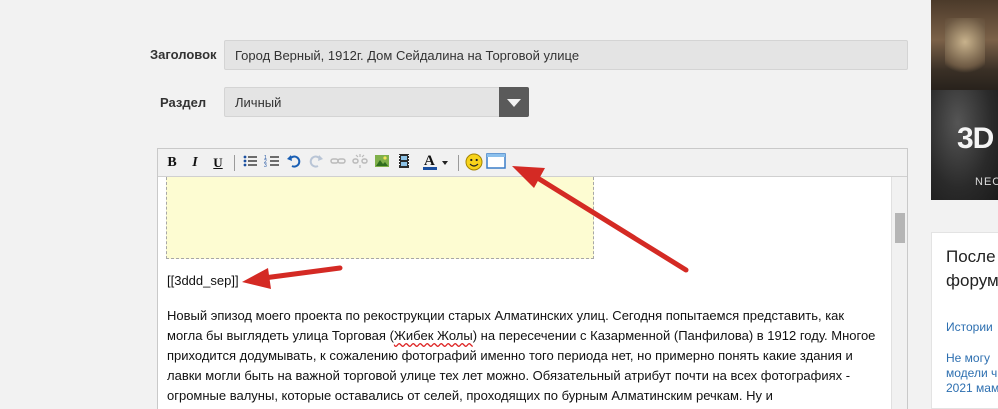 The height and width of the screenshot is (409, 998). What do you see at coordinates (272, 163) in the screenshot?
I see `numbered-list-icon: 123` at bounding box center [272, 163].